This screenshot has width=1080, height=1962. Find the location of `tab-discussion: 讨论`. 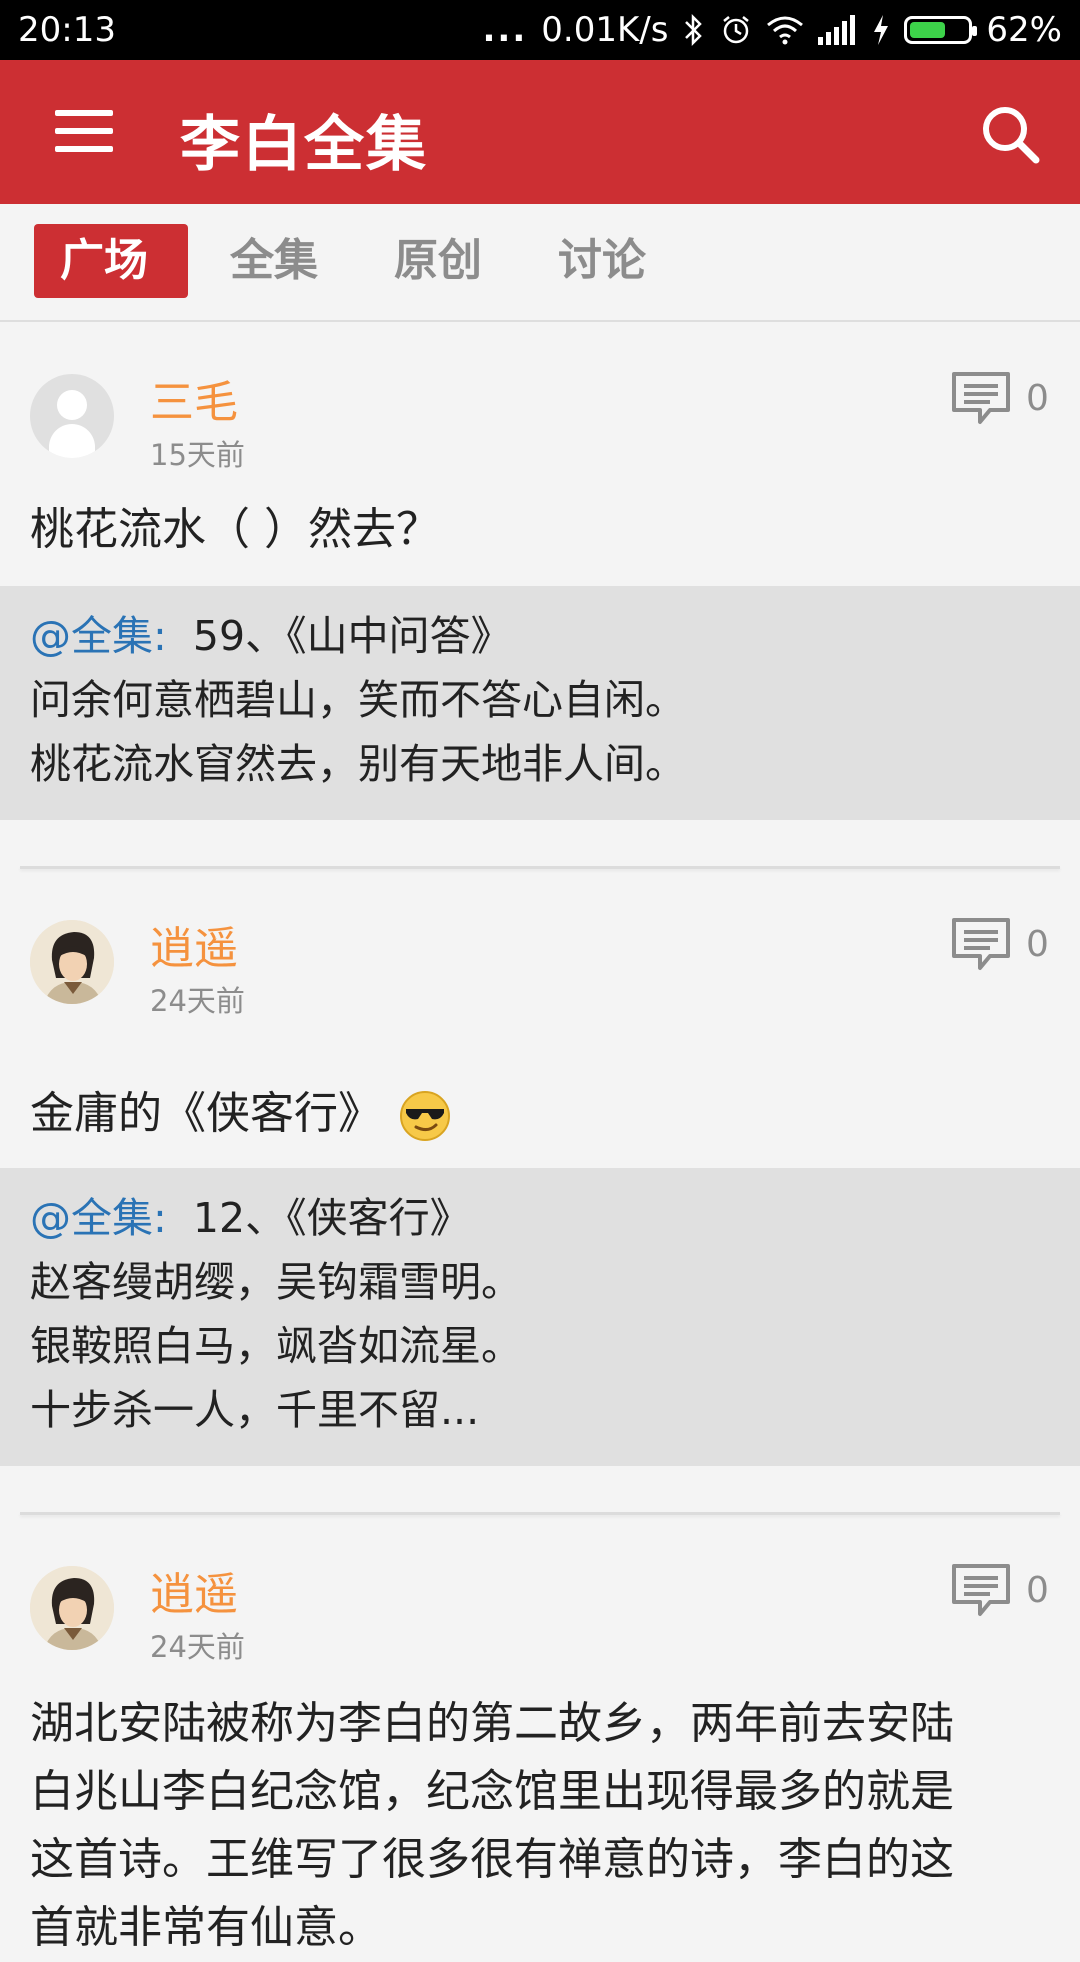

tab-discussion: 讨论 is located at coordinates (602, 261).